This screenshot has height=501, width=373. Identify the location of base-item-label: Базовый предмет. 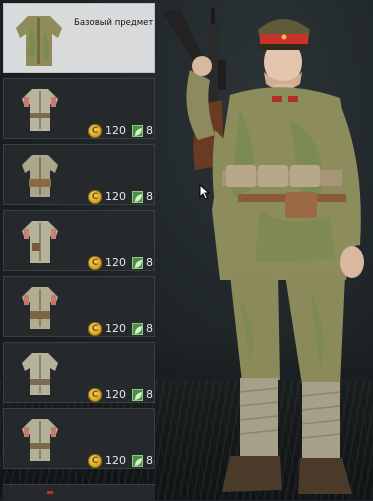
(114, 23).